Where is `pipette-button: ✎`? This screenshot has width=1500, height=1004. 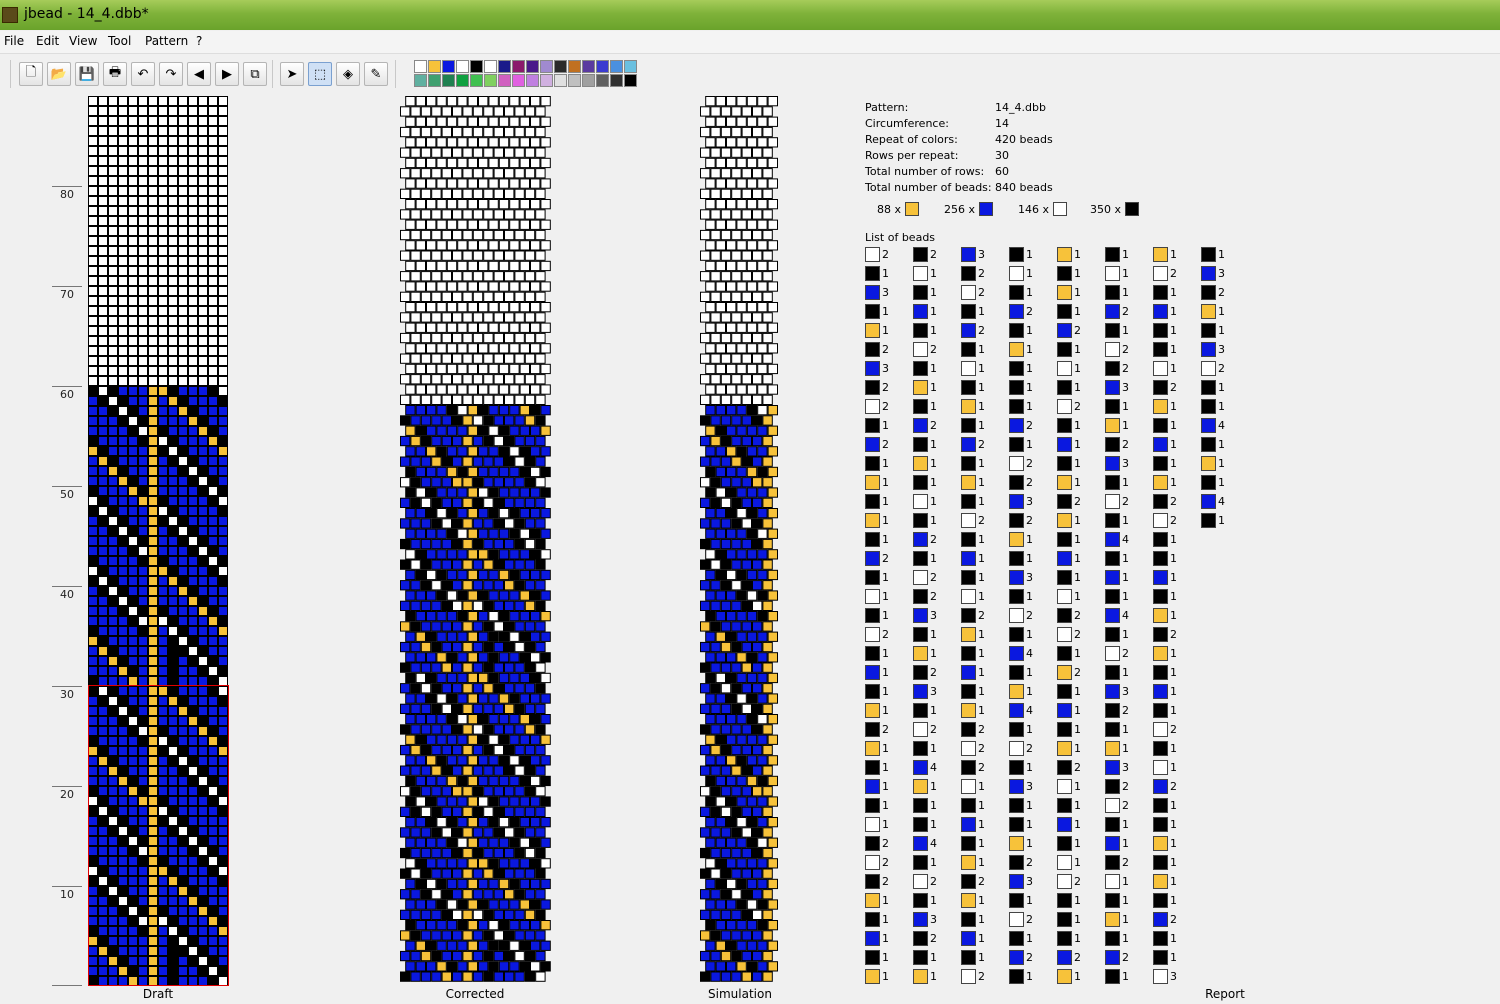 pipette-button: ✎ is located at coordinates (376, 74).